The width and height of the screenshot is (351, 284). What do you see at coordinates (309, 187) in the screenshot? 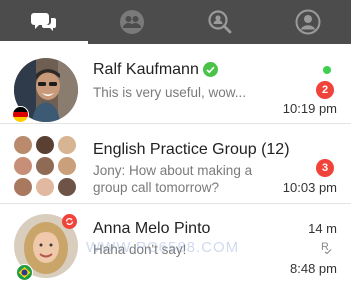
I see `message-time: 10:03 pm` at bounding box center [309, 187].